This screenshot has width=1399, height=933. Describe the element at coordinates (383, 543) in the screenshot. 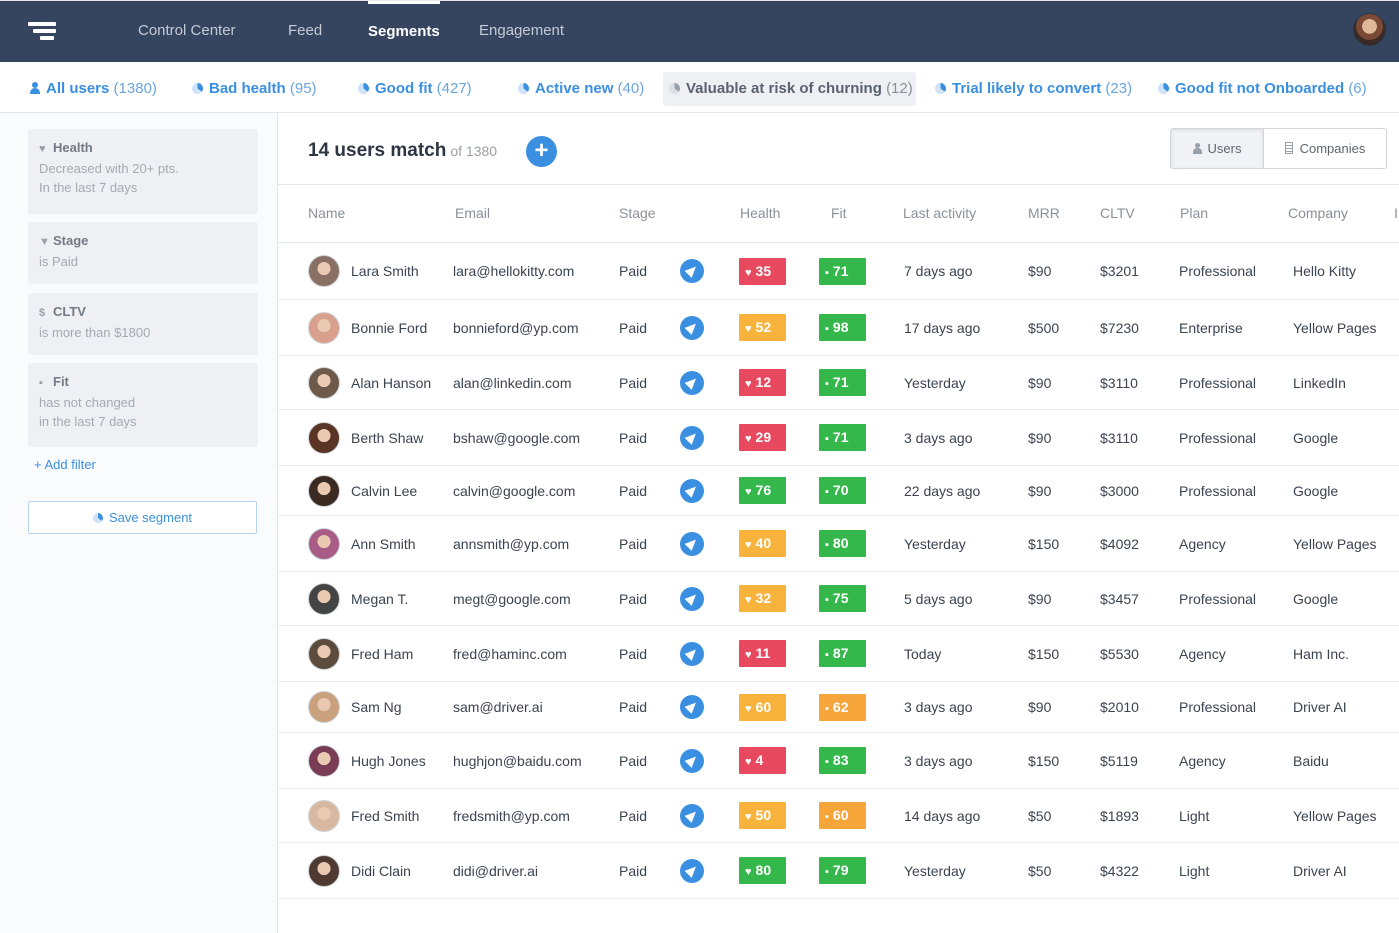

I see `user-name: Ann Smith` at that location.